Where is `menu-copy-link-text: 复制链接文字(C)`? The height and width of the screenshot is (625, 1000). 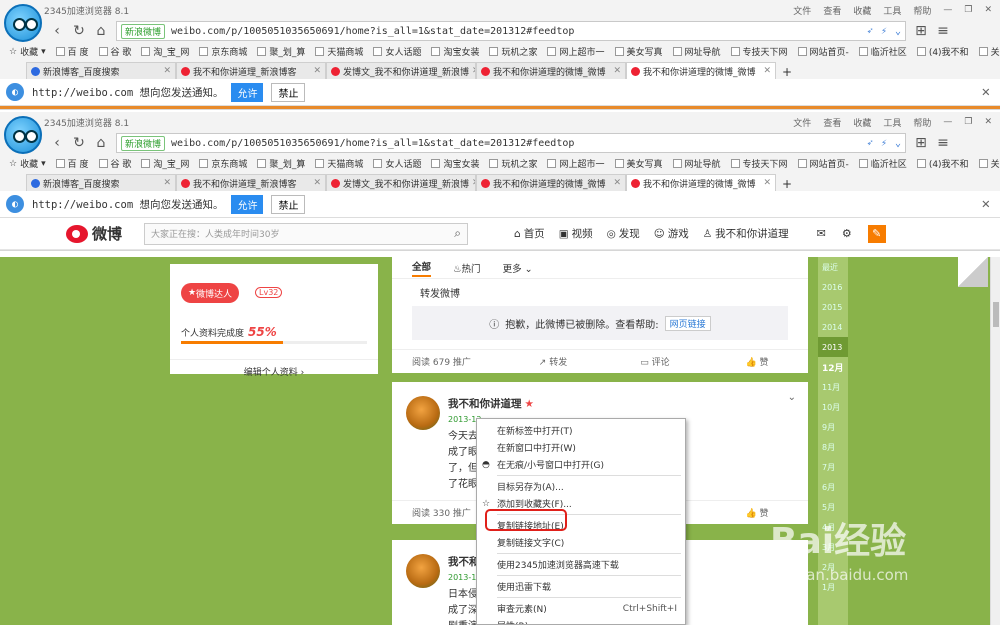
menu-copy-link-text: 复制链接文字(C) is located at coordinates (581, 542).